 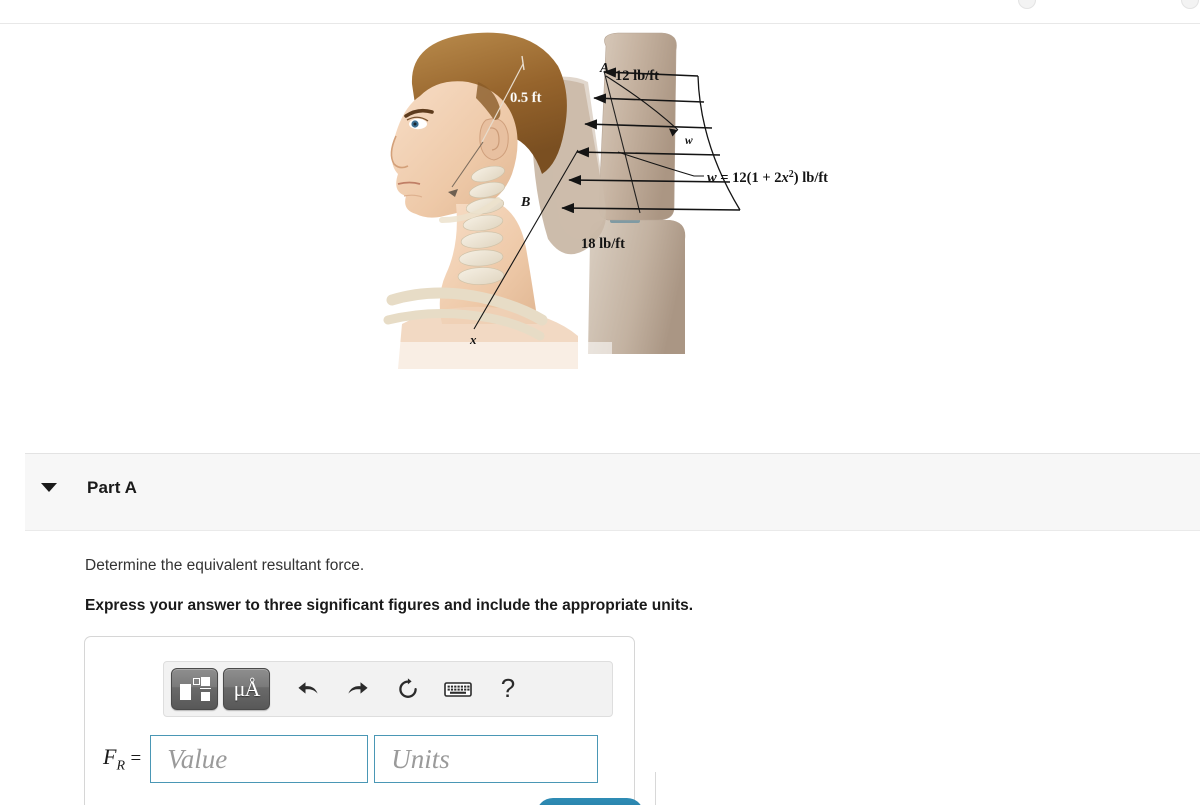 I want to click on label-w: w, so click(x=689, y=141).